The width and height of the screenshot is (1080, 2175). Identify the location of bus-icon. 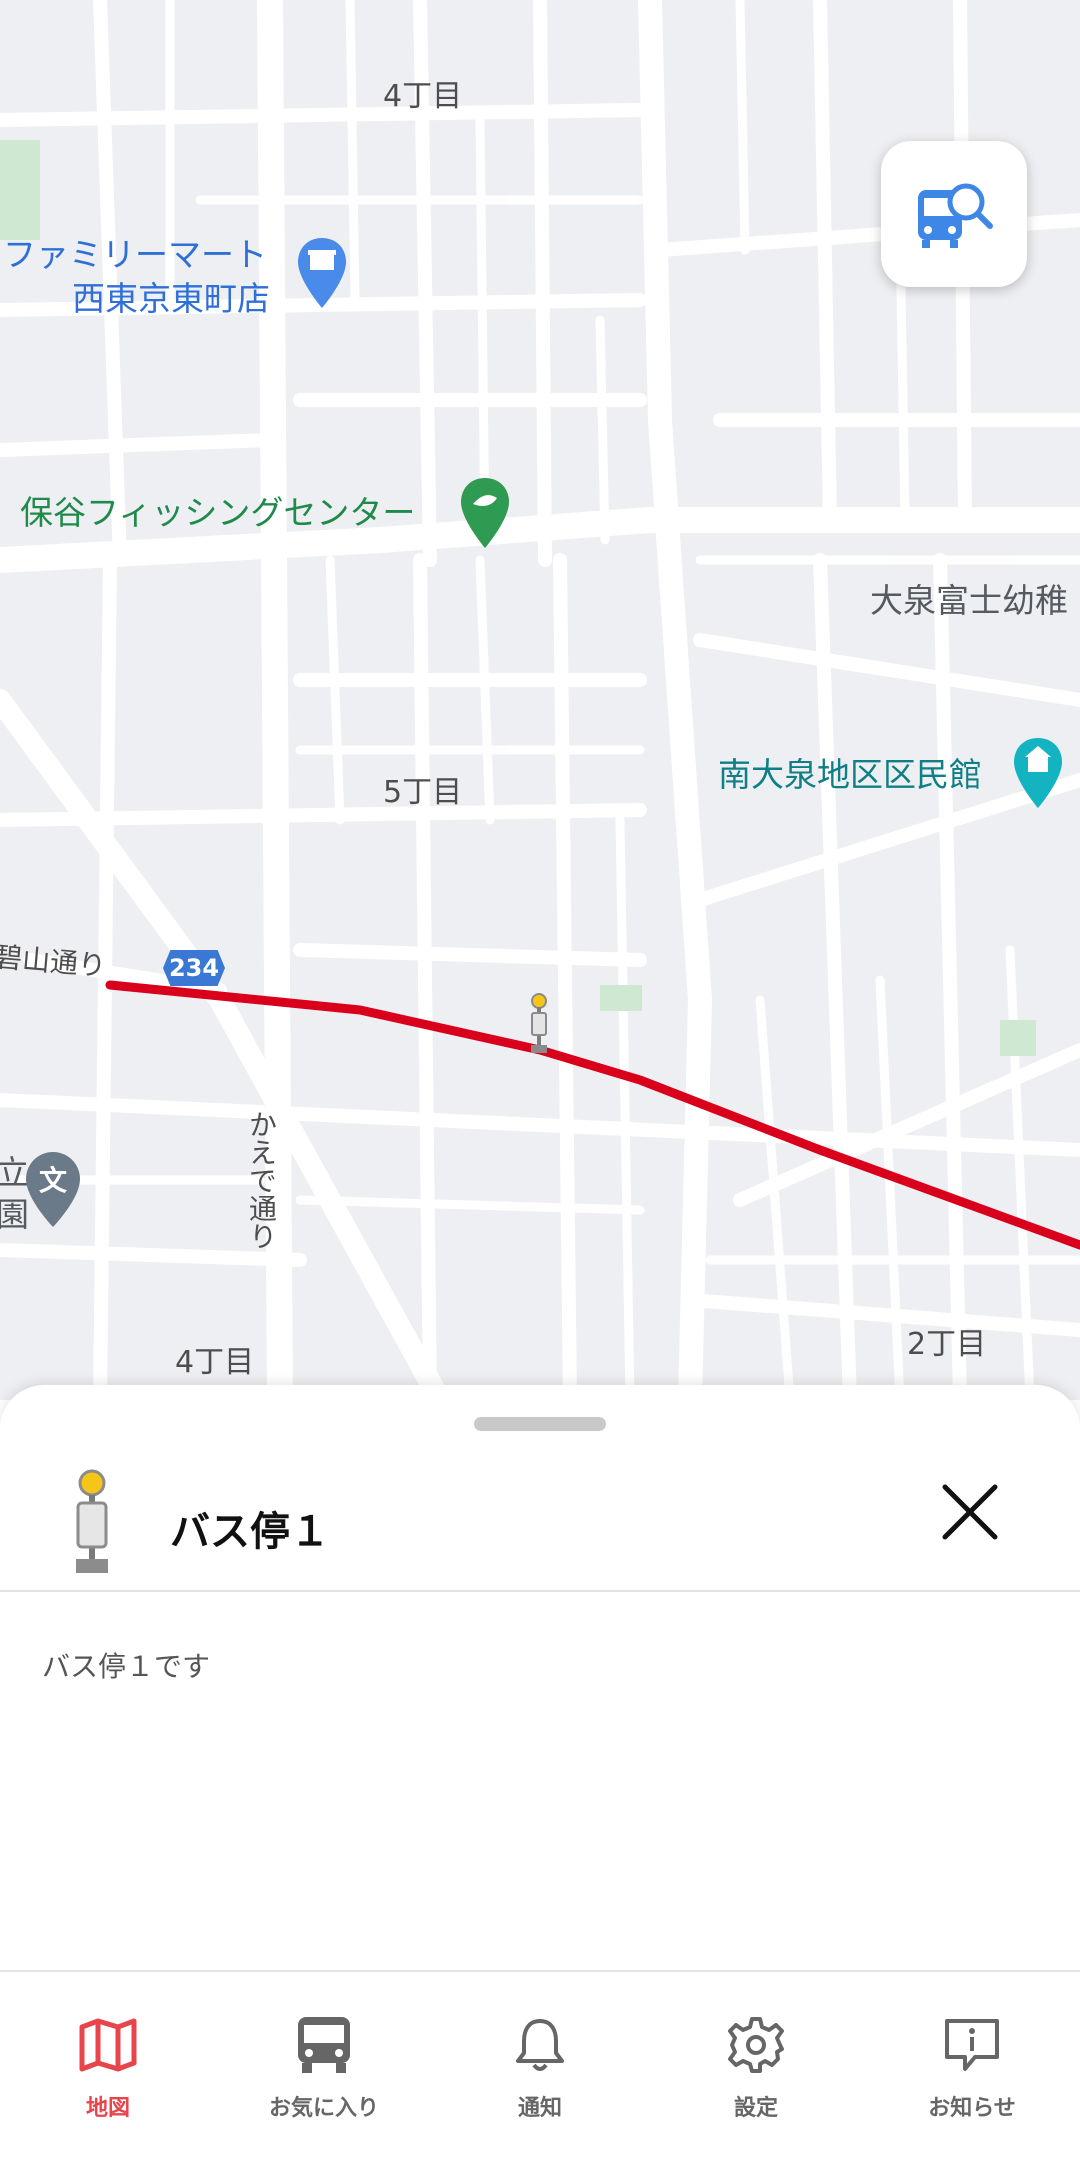
(324, 2045).